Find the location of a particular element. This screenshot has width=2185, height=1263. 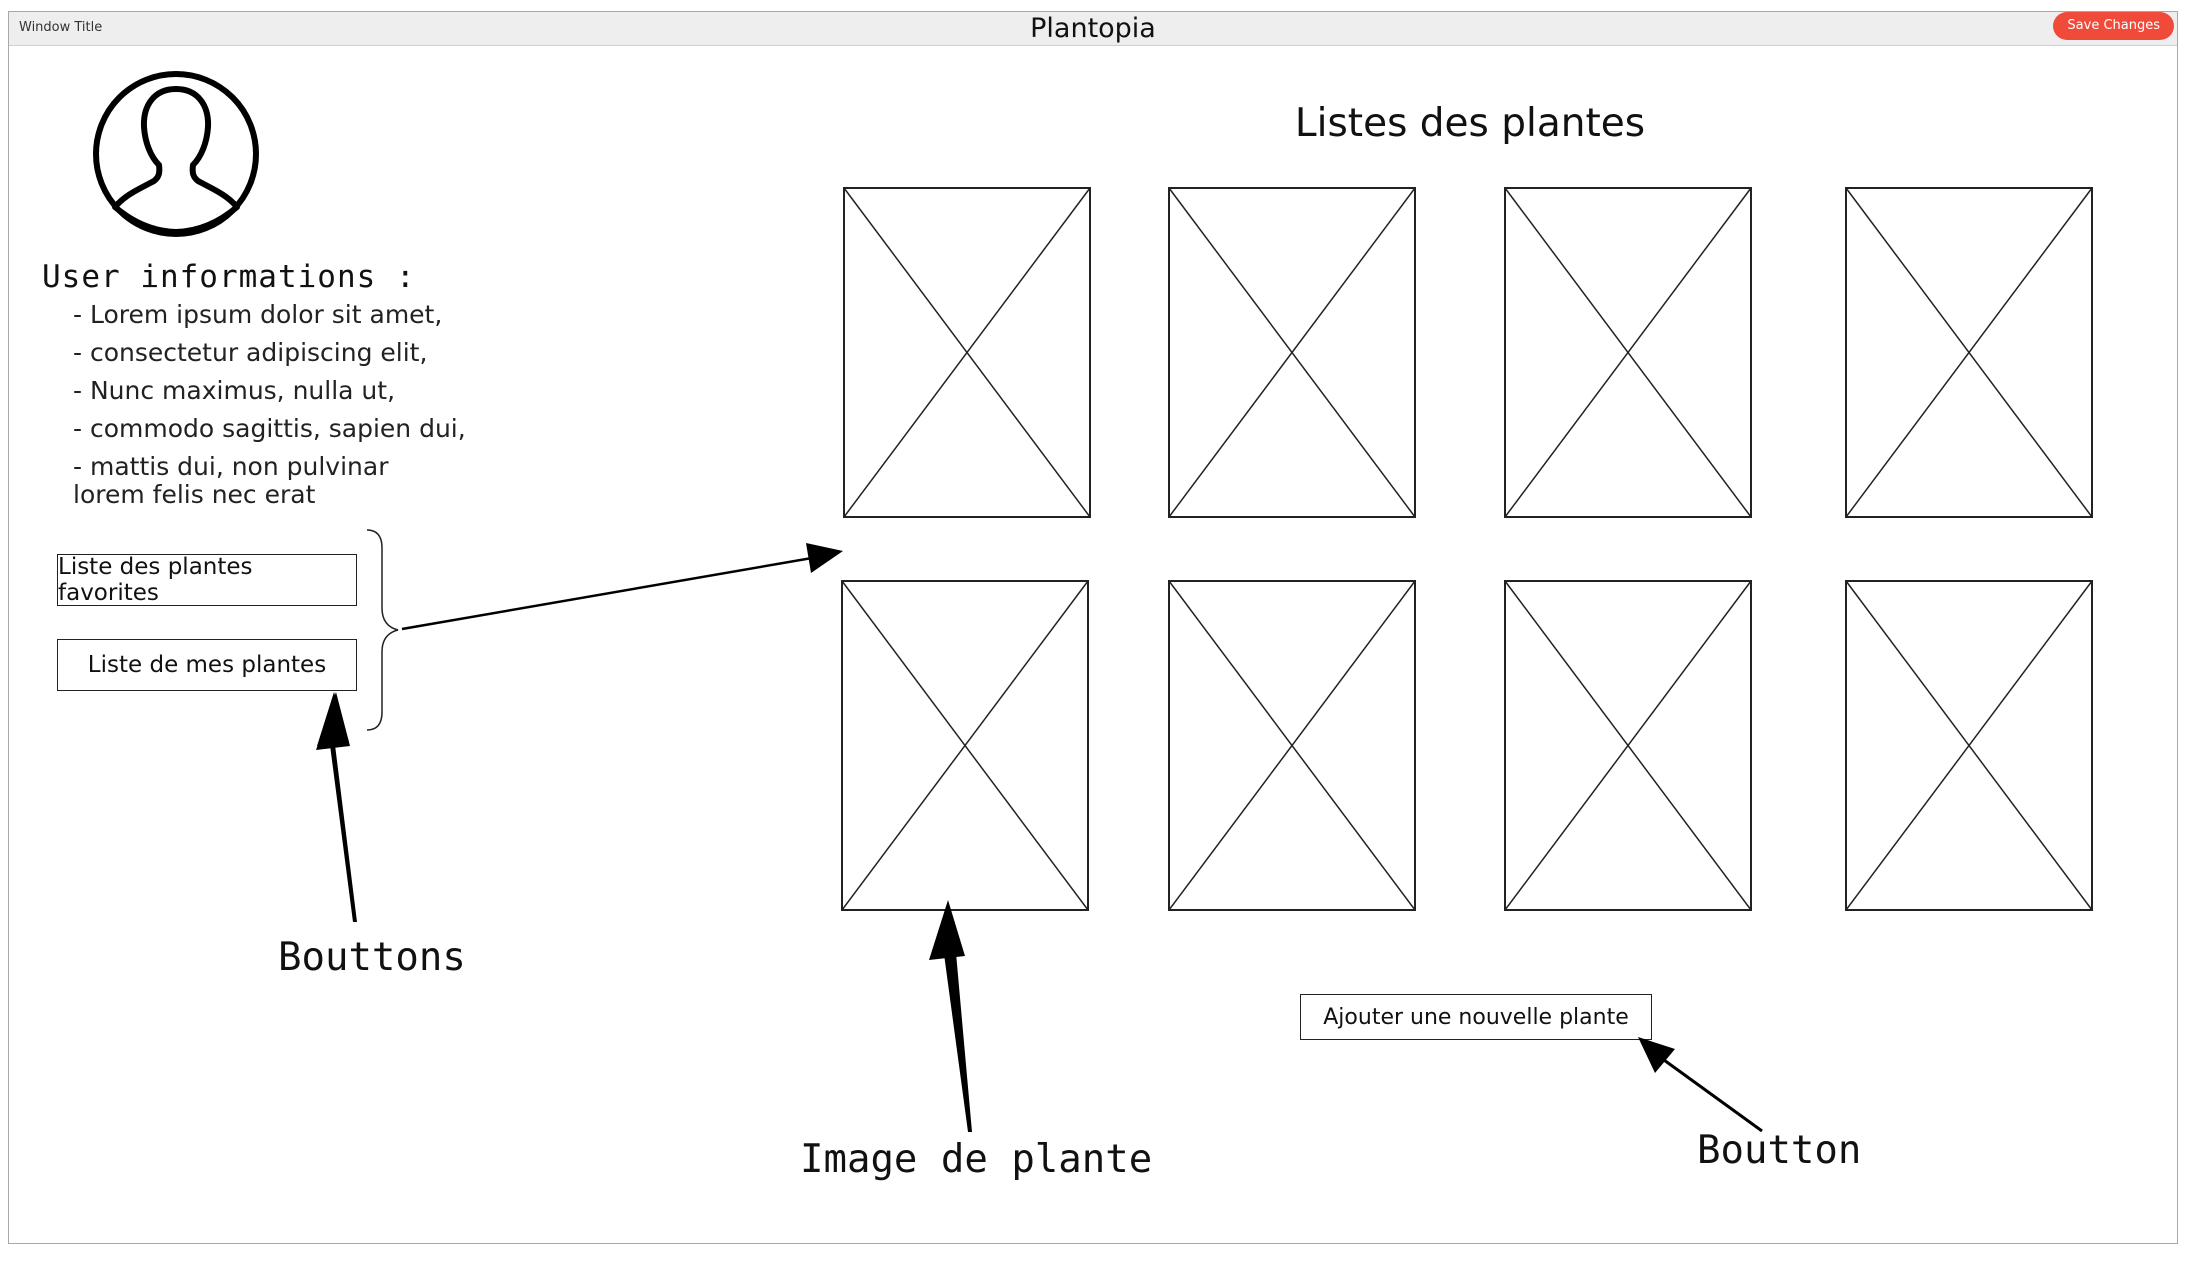

favorite-plants-button: Liste des plantes favorites is located at coordinates (207, 580).